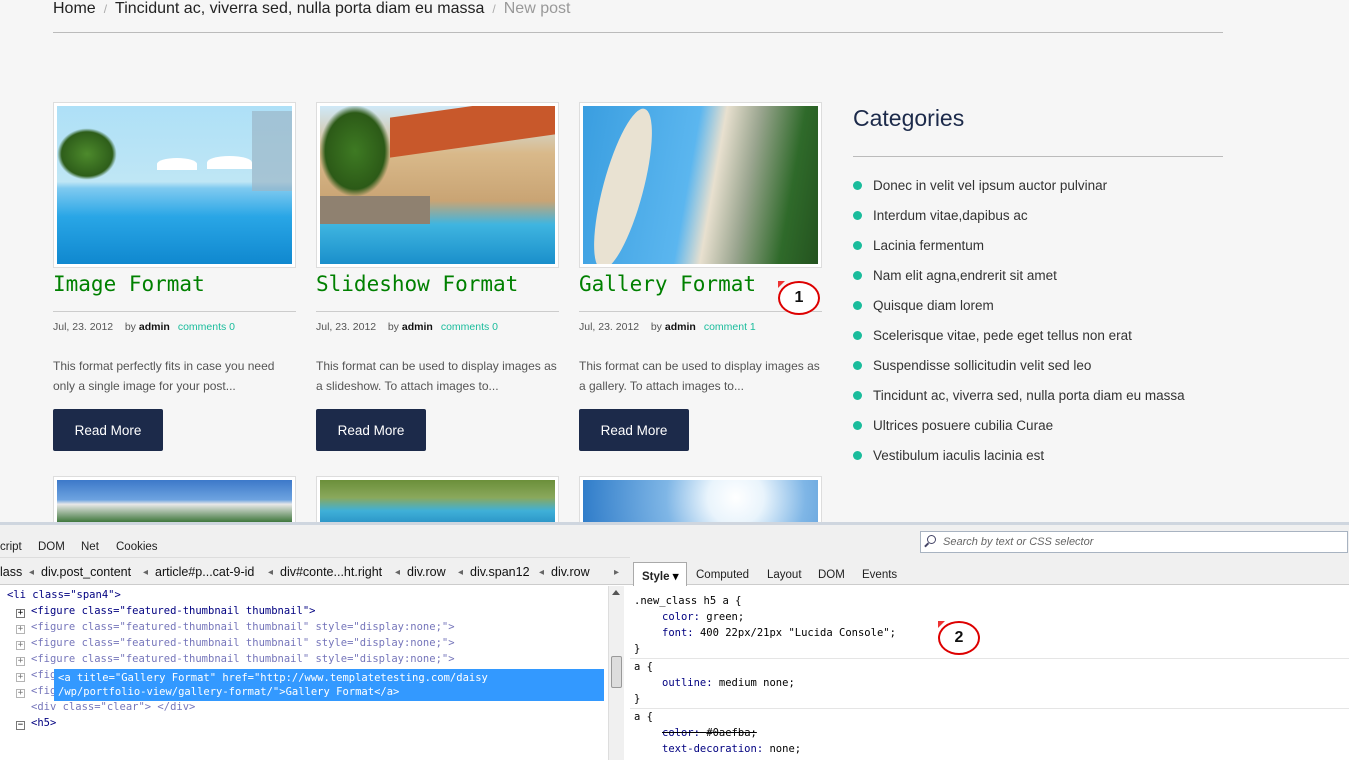  Describe the element at coordinates (1019, 313) in the screenshot. I see `category-item: Quisque diam lorem` at that location.